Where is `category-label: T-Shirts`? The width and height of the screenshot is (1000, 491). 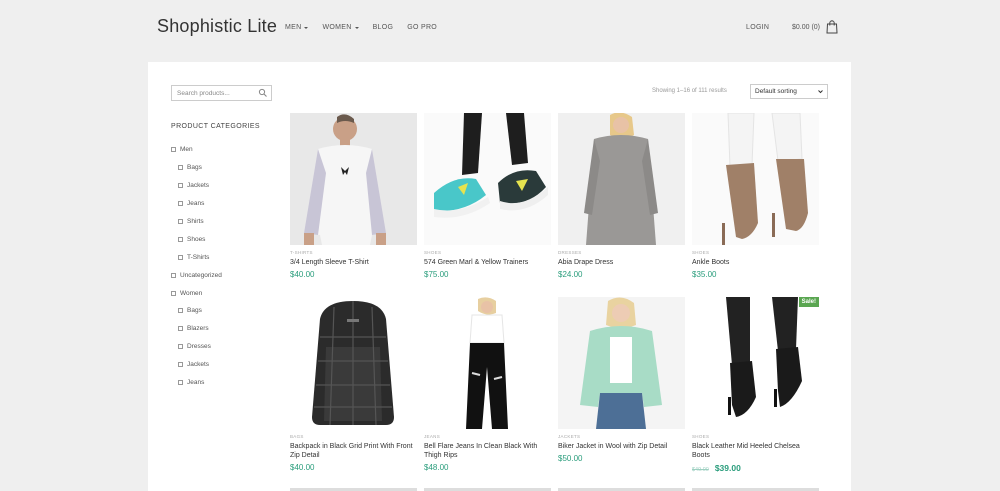
category-label: T-Shirts is located at coordinates (198, 257).